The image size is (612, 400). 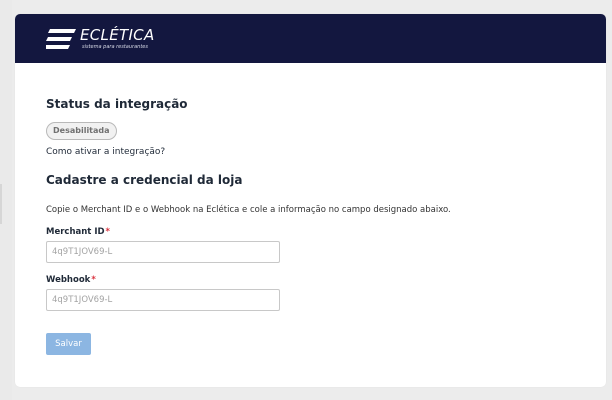 I want to click on status-badge: Desabilitada, so click(x=81, y=131).